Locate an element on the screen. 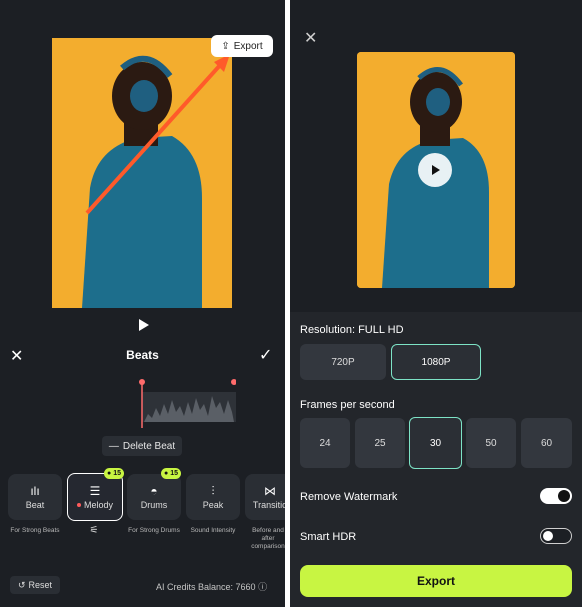  delete-beat-button: — Delete Beat is located at coordinates (142, 446).